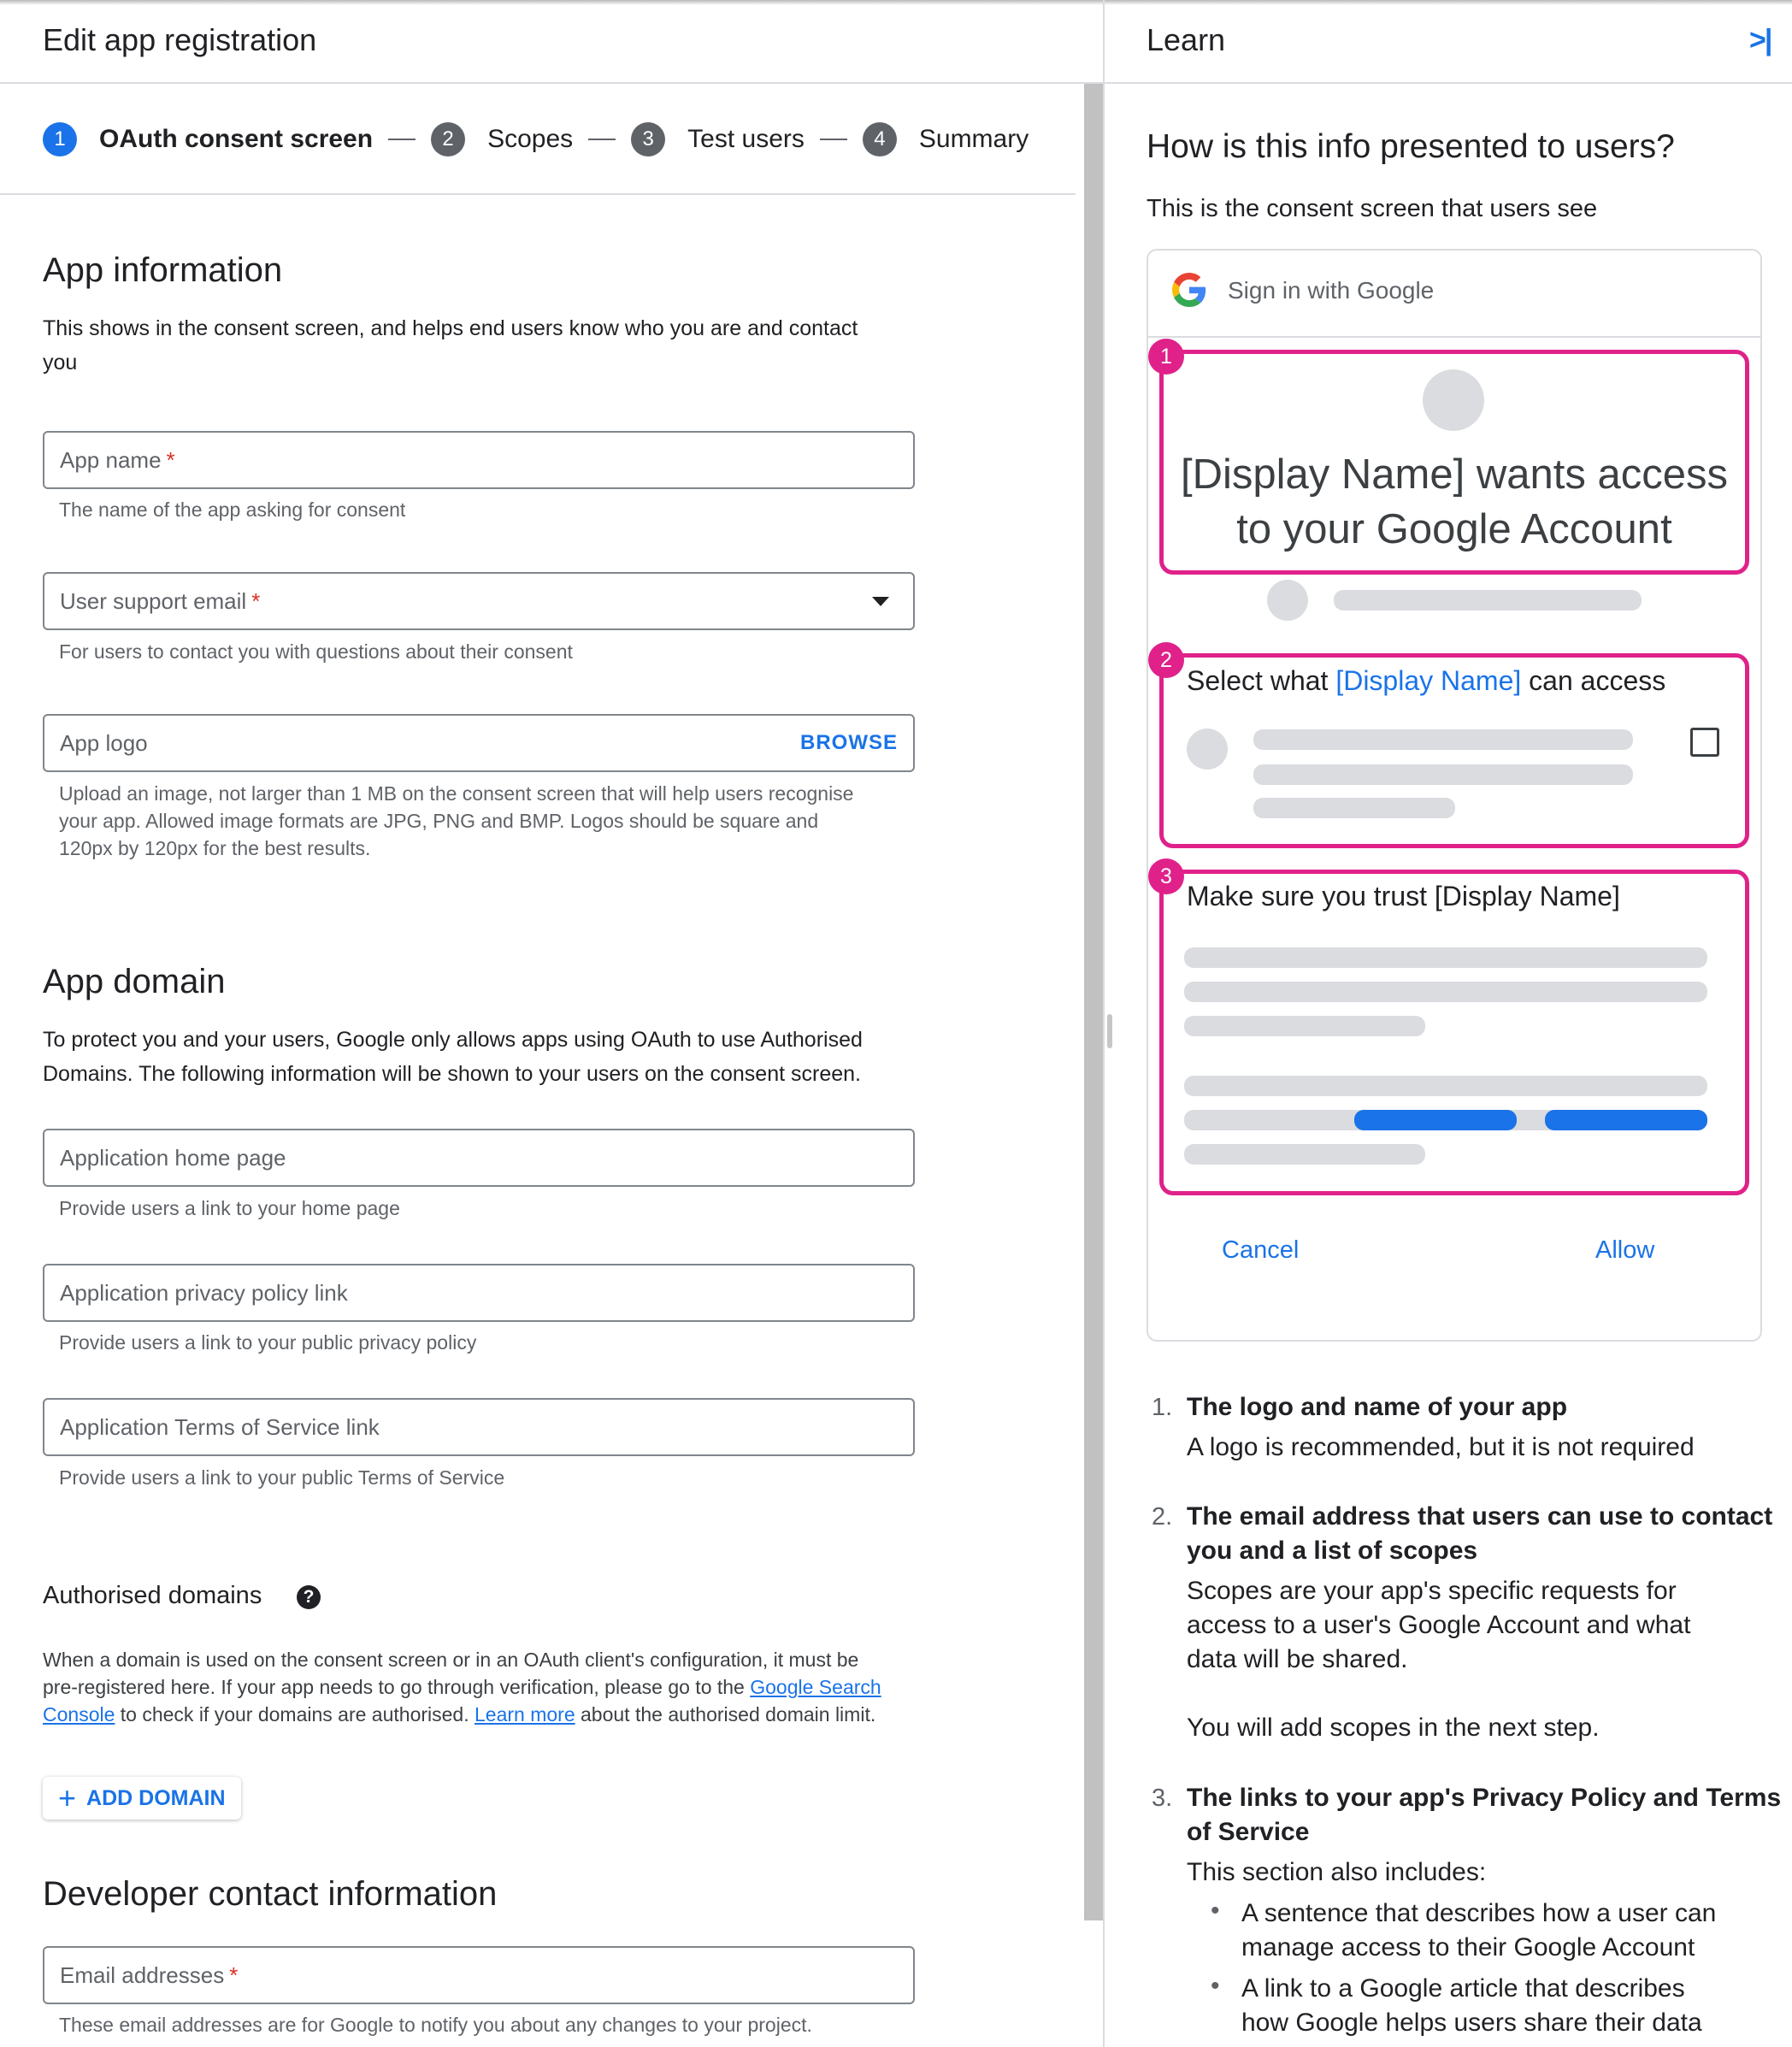 Image resolution: width=1792 pixels, height=2047 pixels. Describe the element at coordinates (746, 139) in the screenshot. I see `step-label: Test users` at that location.